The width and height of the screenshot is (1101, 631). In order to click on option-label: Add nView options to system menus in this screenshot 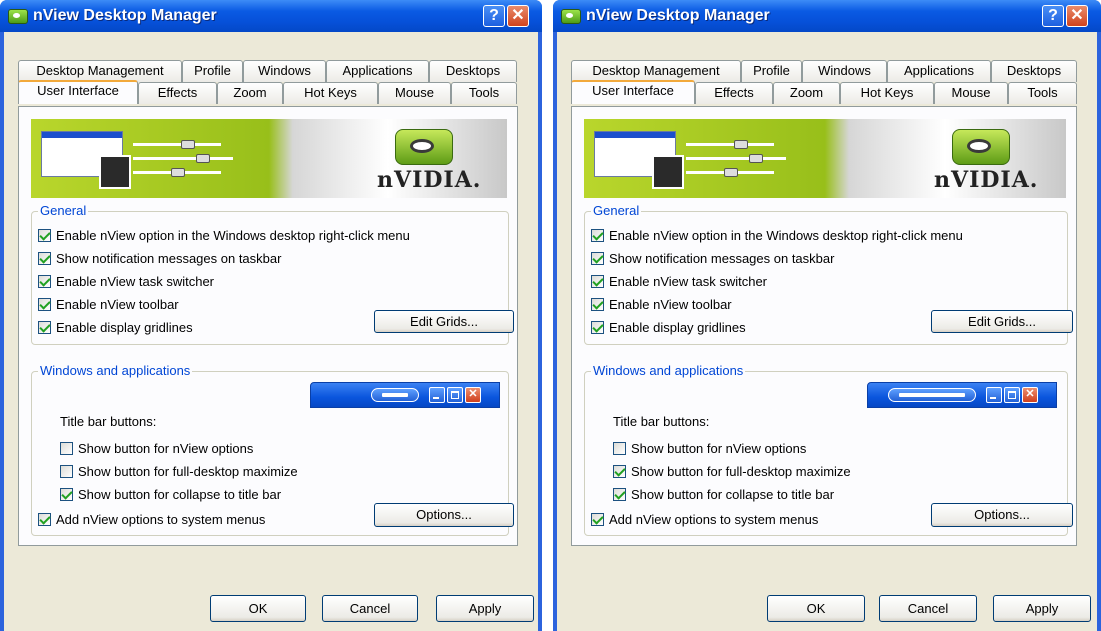, I will do `click(714, 519)`.